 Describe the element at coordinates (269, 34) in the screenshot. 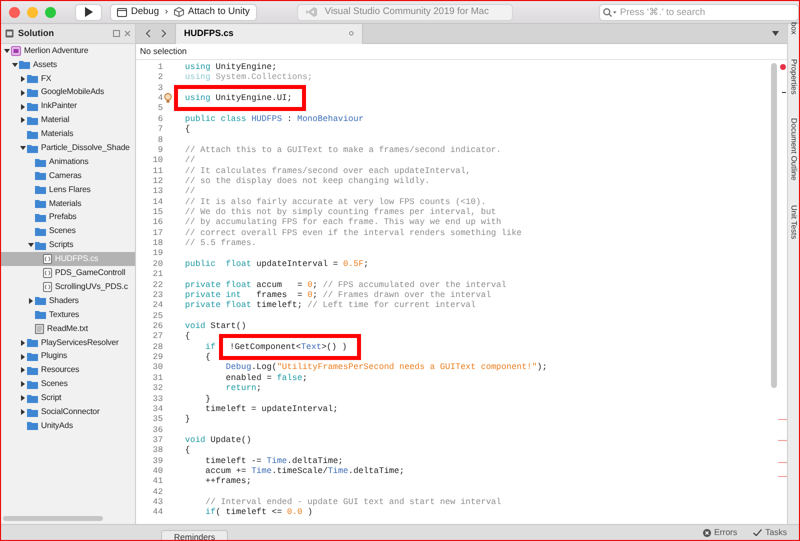

I see `editor-tab: HUDFPS.cs ○` at that location.